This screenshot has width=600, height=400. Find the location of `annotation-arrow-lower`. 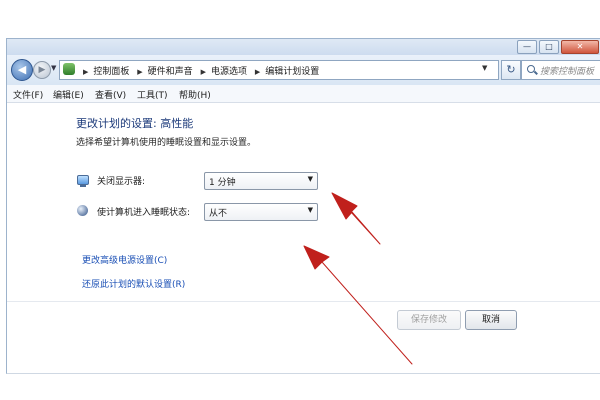

annotation-arrow-lower is located at coordinates (358, 305).